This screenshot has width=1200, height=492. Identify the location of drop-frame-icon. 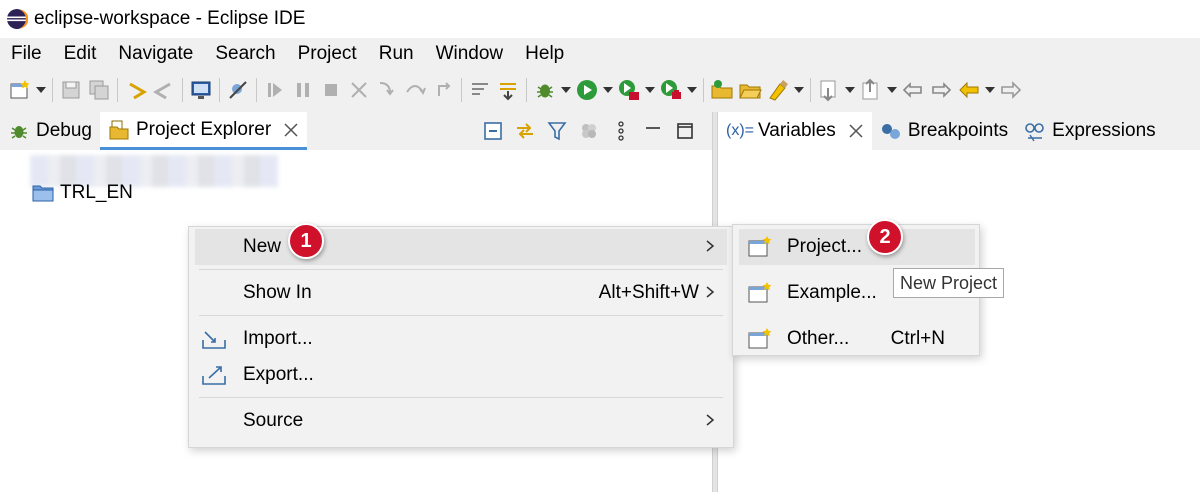
(508, 92).